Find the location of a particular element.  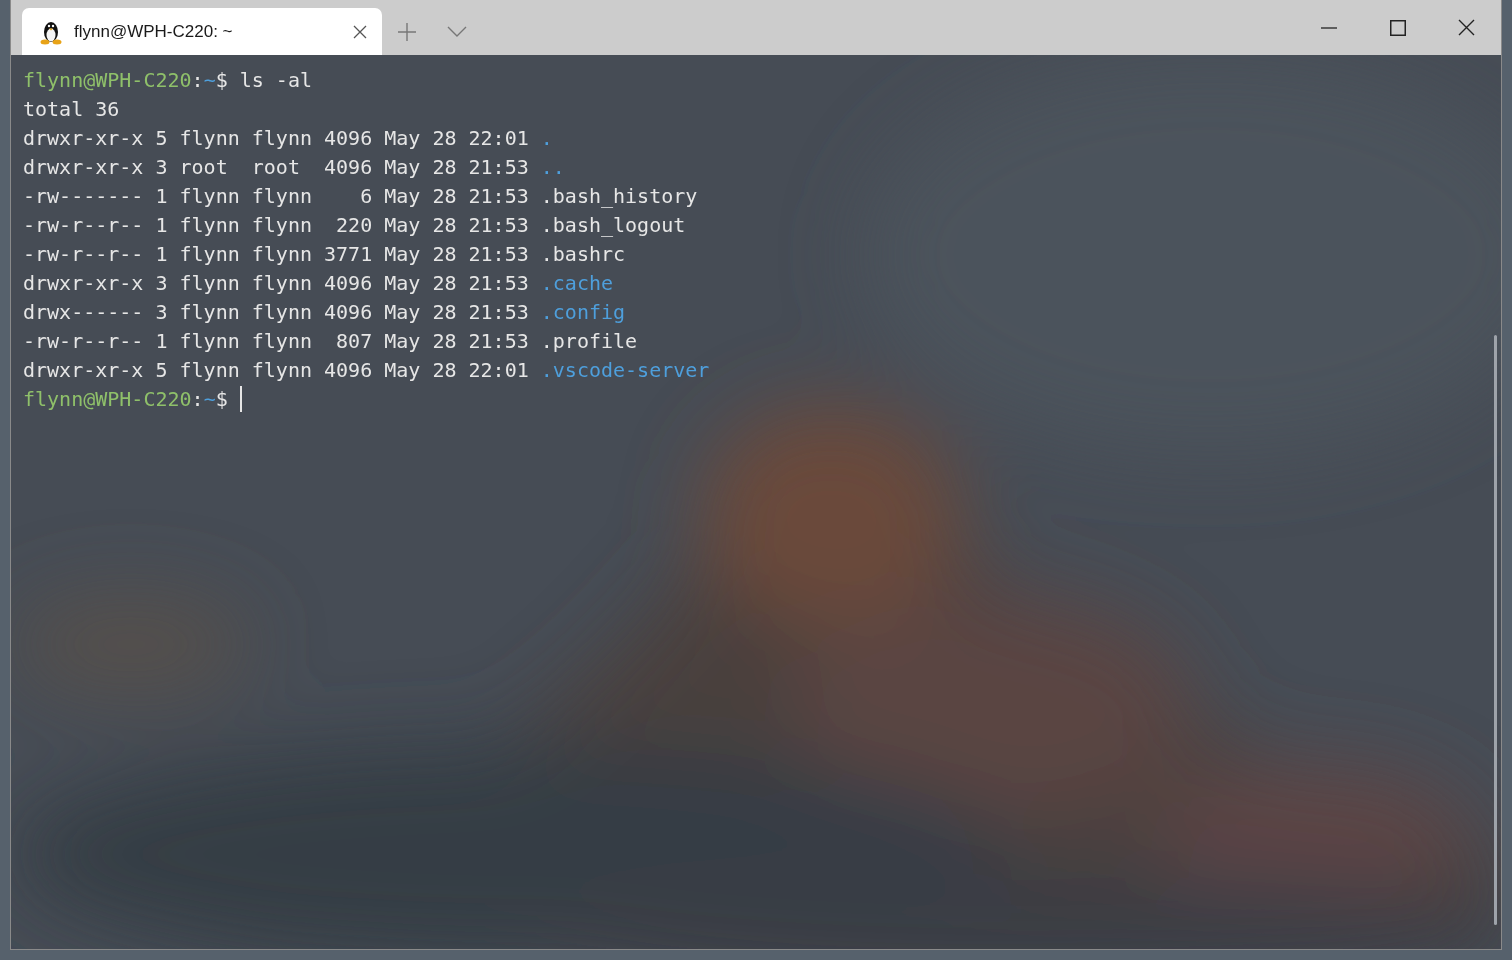

listing-details: drwx------ 3 flynn flynn 4096 May 28 21:53 is located at coordinates (276, 312).